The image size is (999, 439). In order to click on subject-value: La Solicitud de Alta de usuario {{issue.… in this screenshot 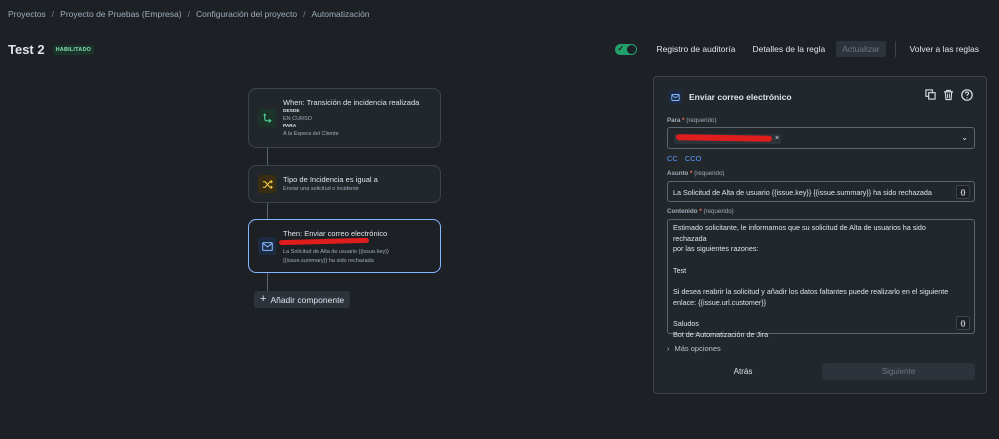, I will do `click(802, 192)`.